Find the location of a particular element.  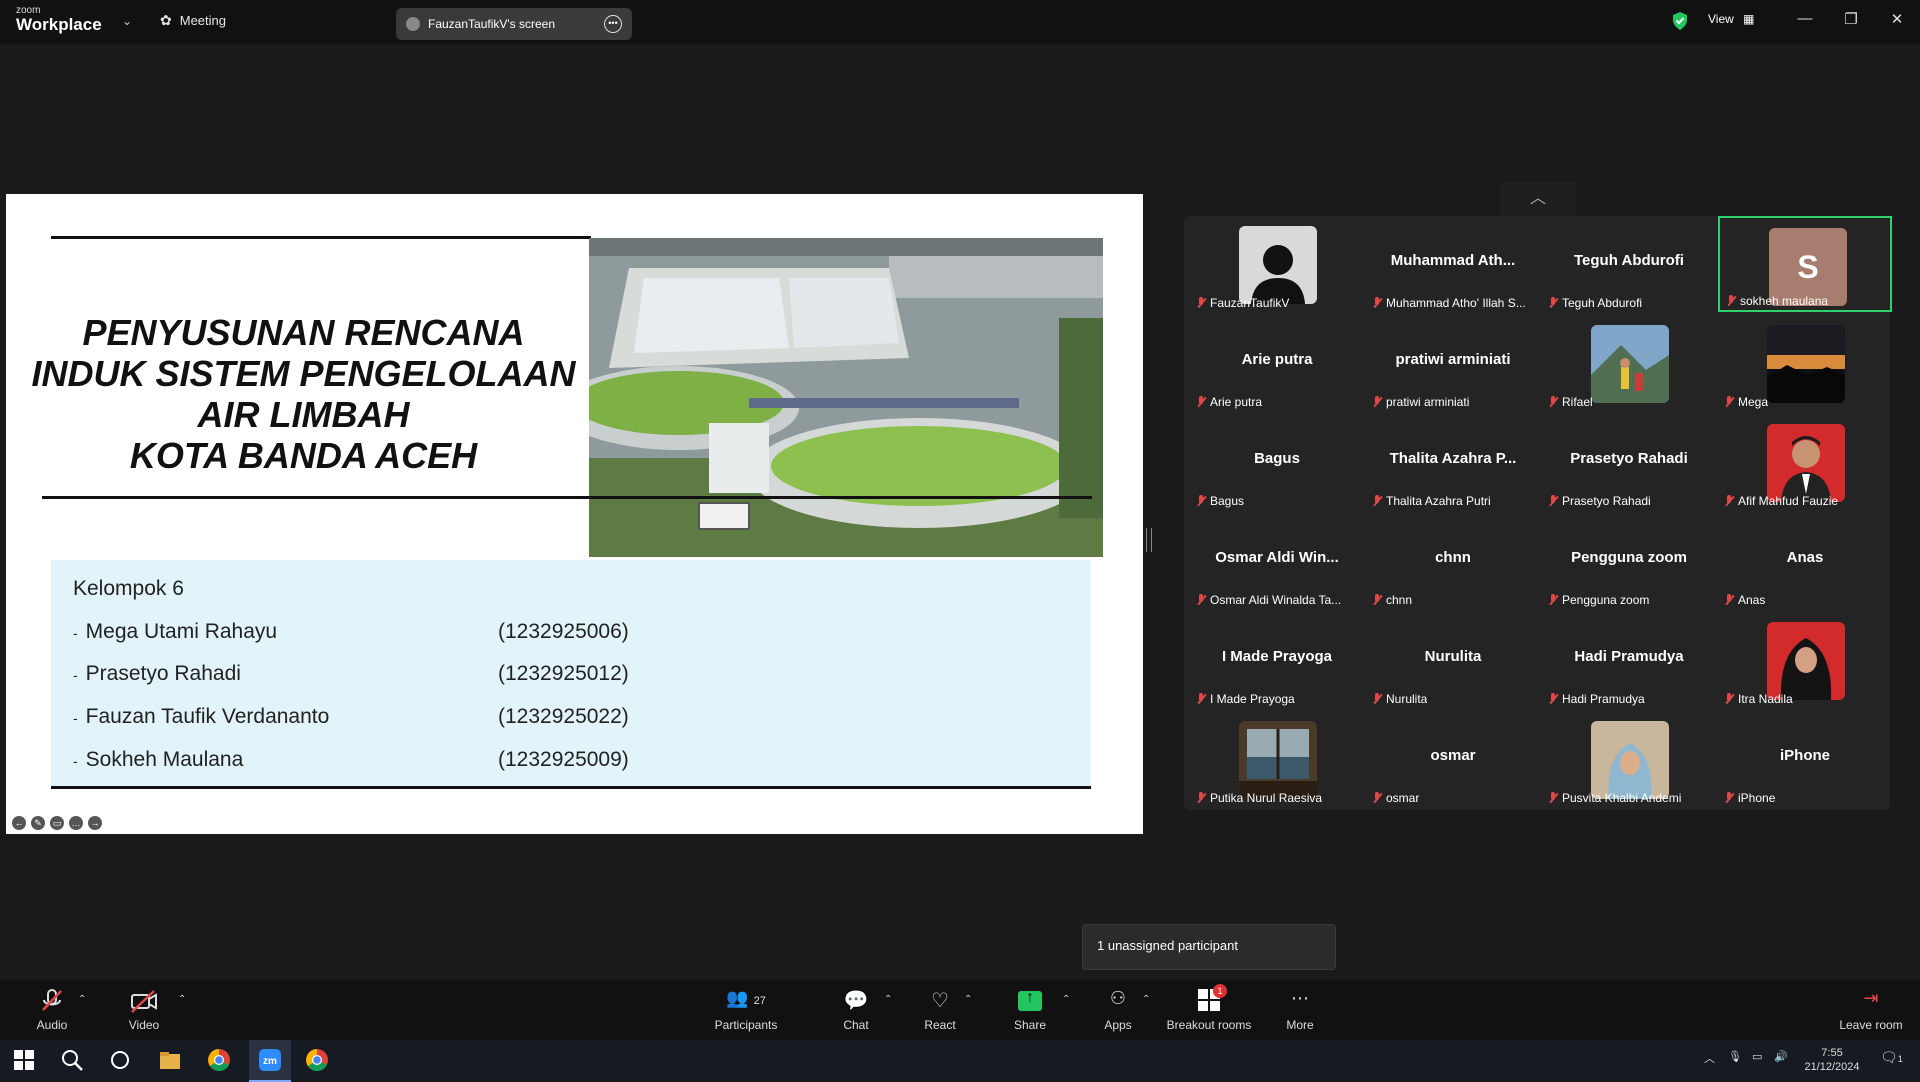

chat-button: 💬 Chat is located at coordinates (856, 1010).